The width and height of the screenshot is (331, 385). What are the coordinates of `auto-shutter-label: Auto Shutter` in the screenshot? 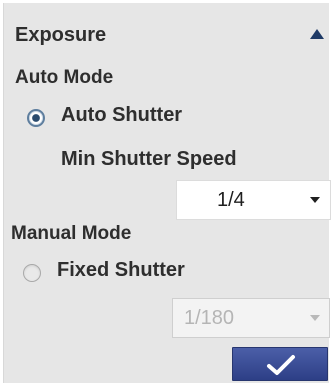 It's located at (121, 115).